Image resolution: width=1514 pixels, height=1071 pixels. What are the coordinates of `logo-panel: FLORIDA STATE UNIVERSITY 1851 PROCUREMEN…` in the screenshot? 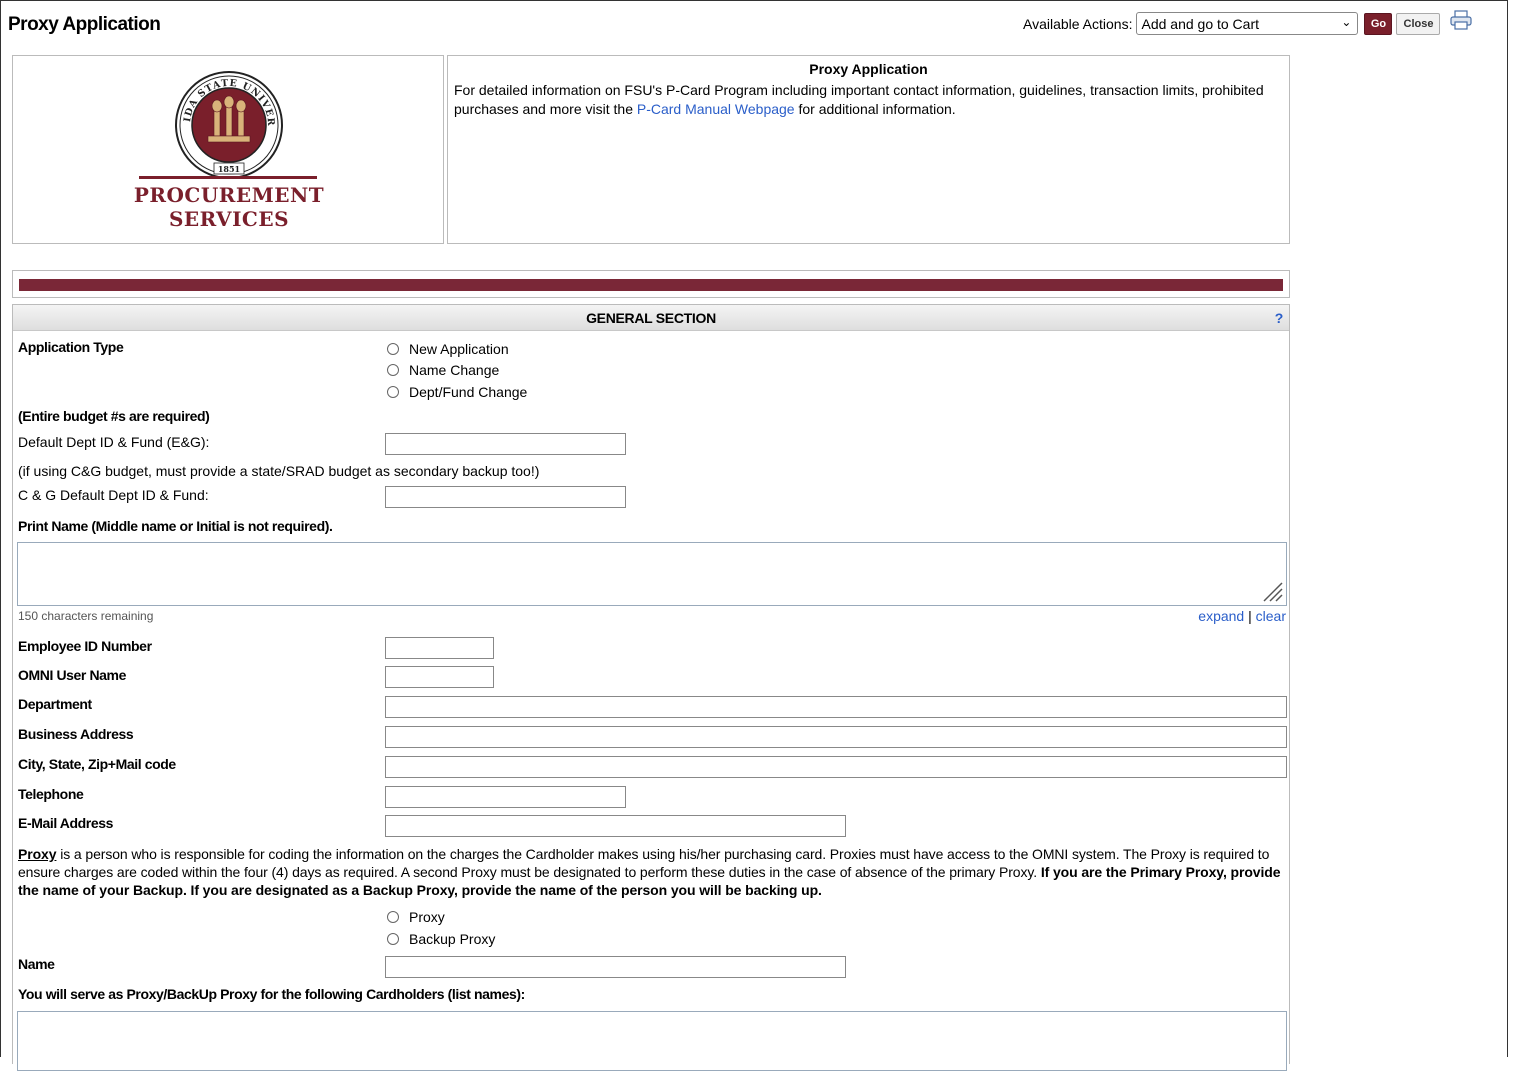 It's located at (228, 149).